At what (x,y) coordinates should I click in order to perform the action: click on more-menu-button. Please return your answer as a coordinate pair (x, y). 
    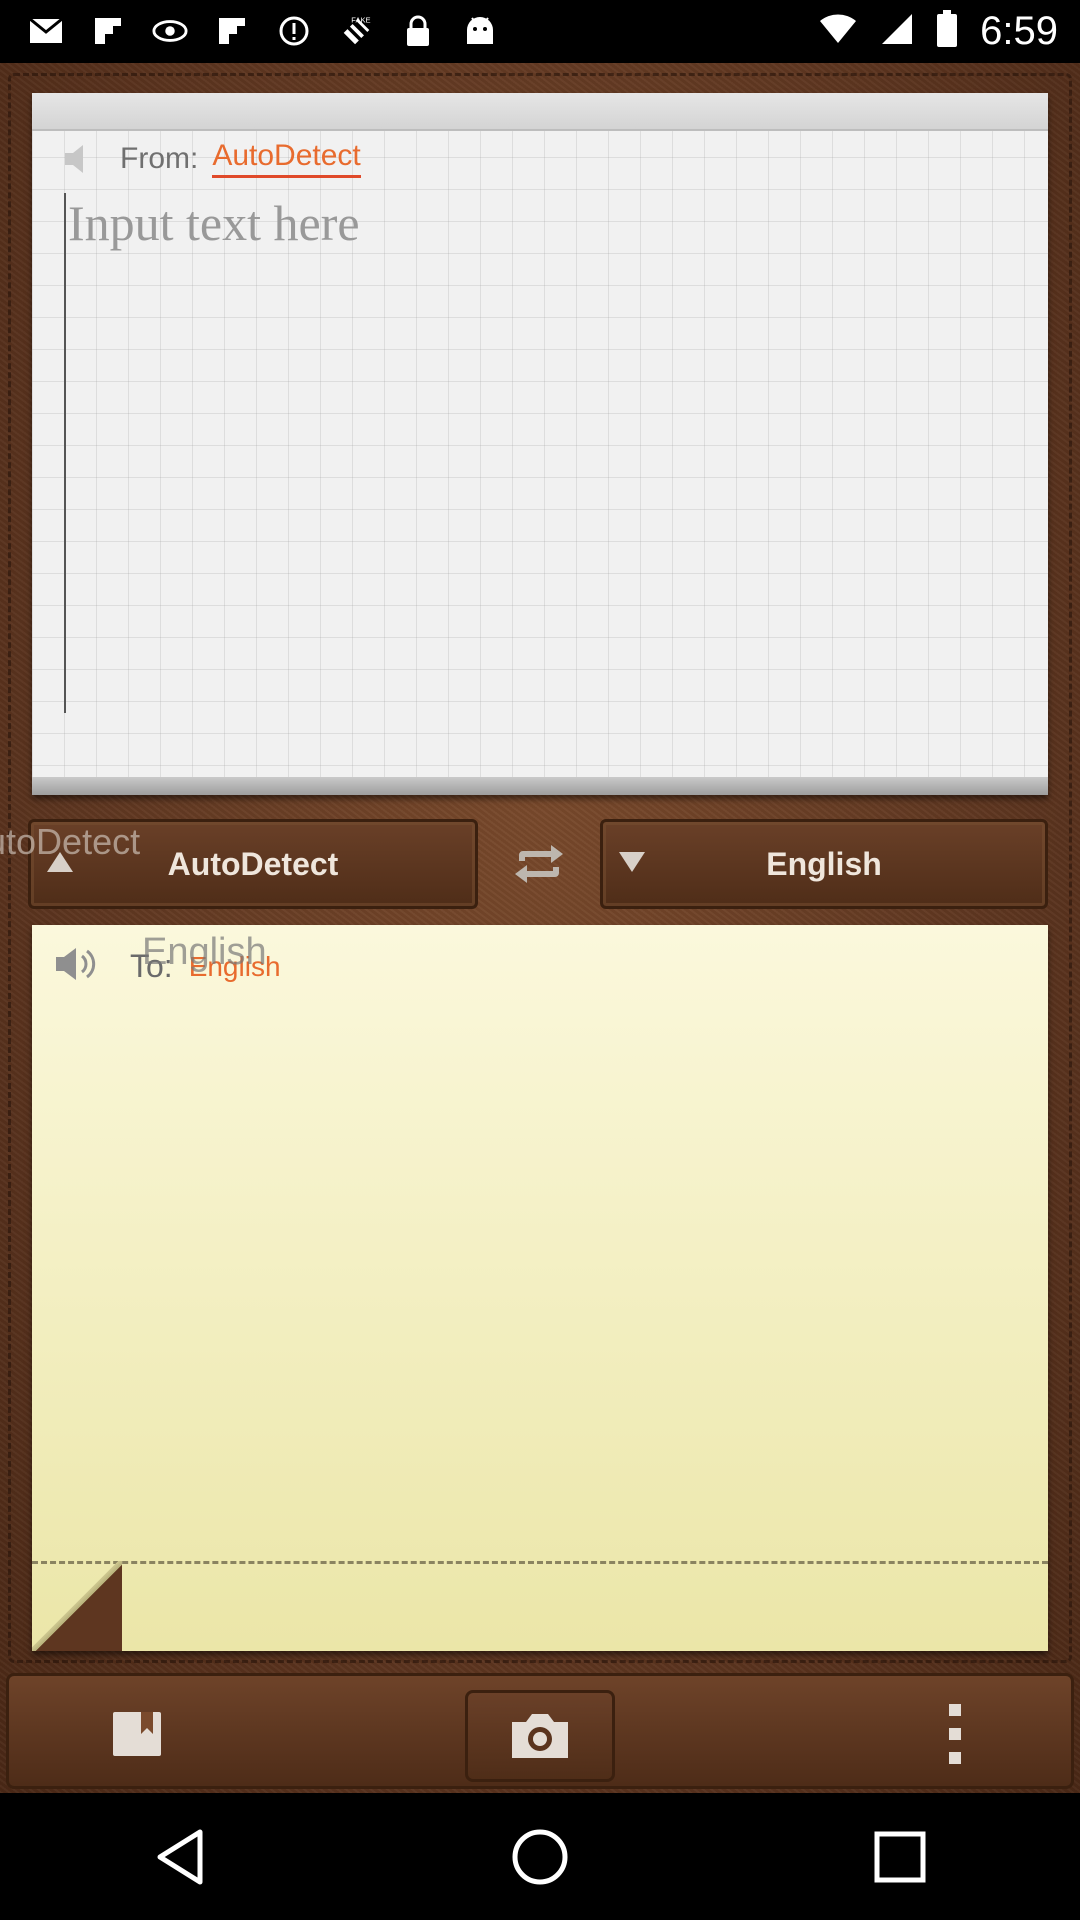
    Looking at the image, I should click on (955, 1734).